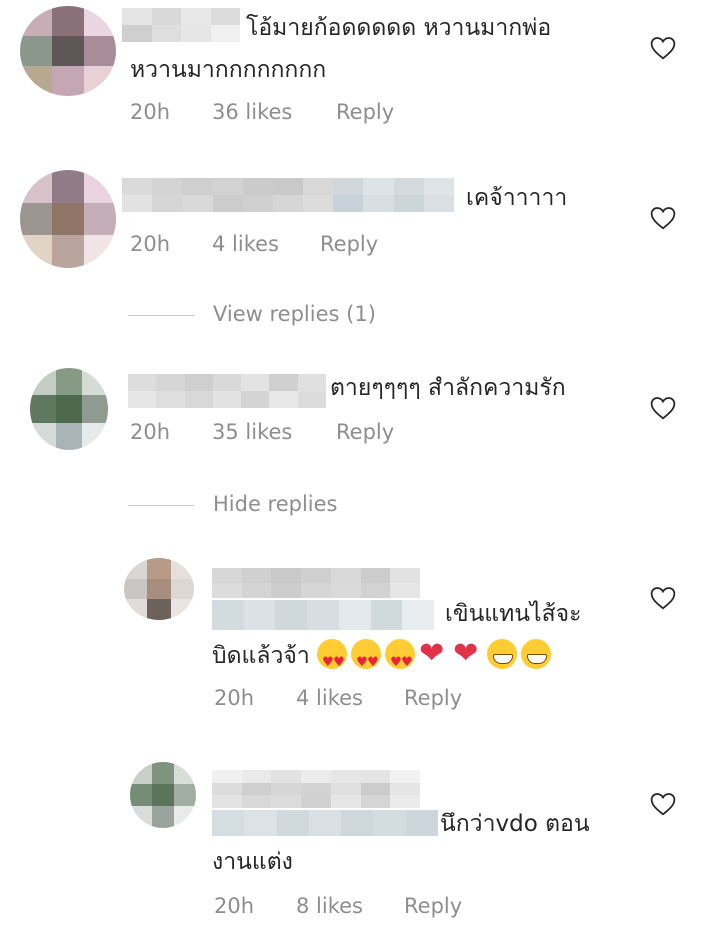 Image resolution: width=719 pixels, height=927 pixels. I want to click on reply-text: งานแต่ง, so click(252, 862).